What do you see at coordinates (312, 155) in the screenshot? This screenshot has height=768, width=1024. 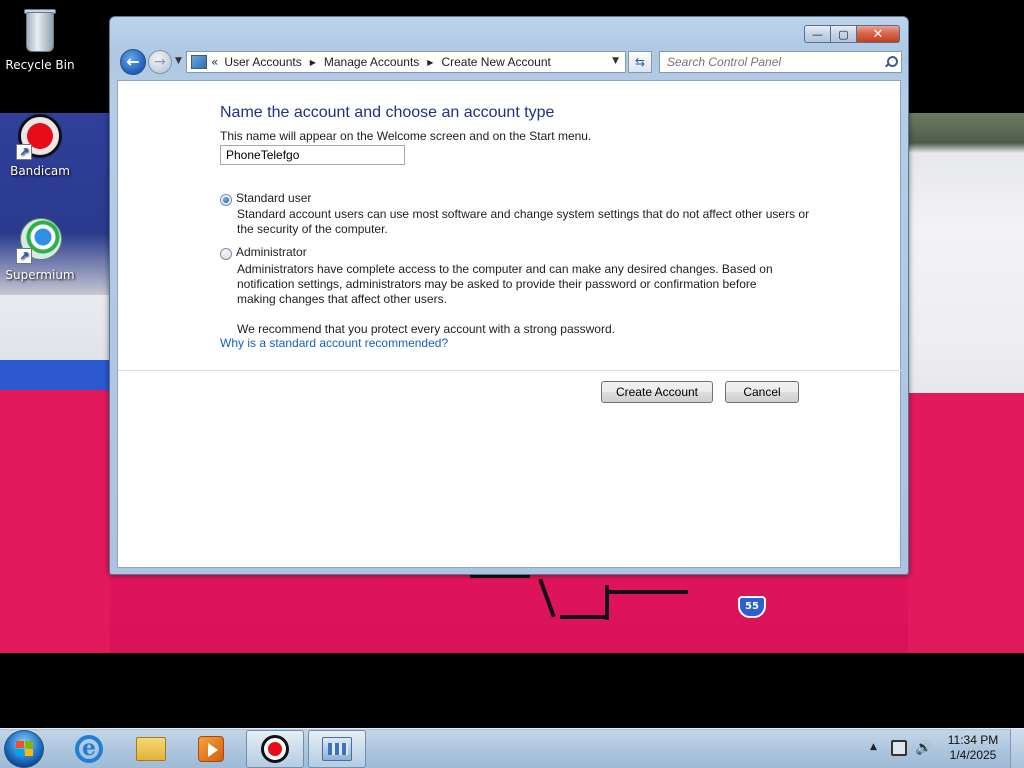 I see `account-name-input` at bounding box center [312, 155].